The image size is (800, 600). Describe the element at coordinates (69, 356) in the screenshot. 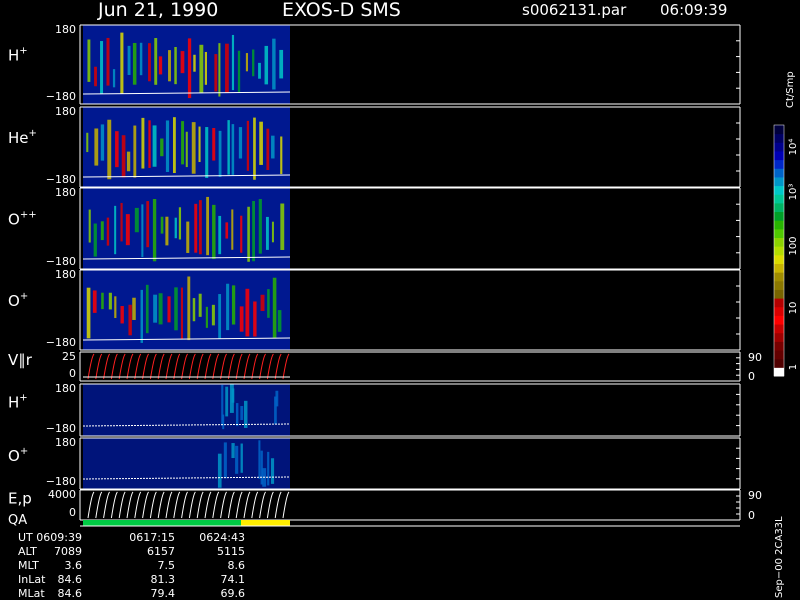

I see `y-tick-top: 25` at that location.